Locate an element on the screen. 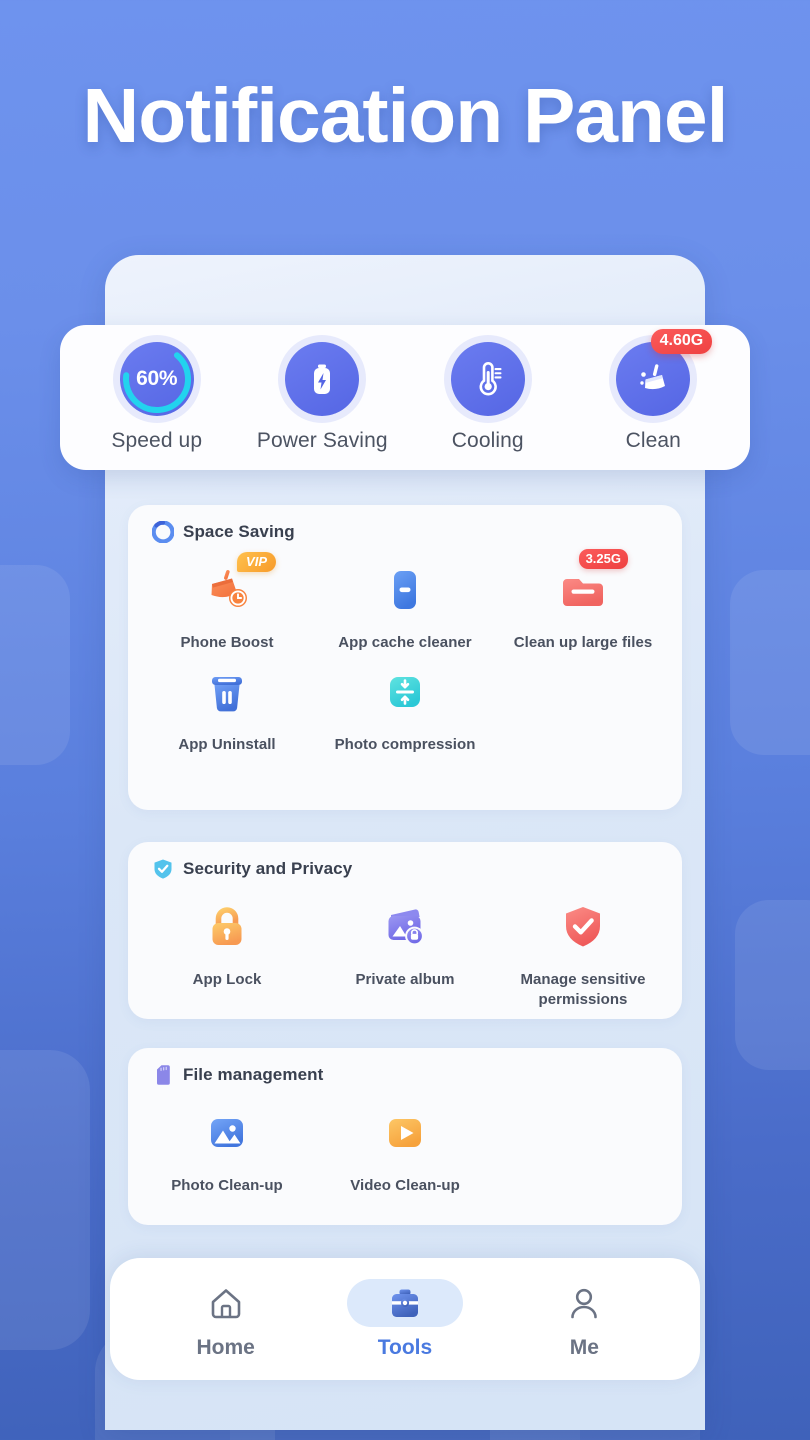  tool-app-lock: App Lock is located at coordinates (227, 949).